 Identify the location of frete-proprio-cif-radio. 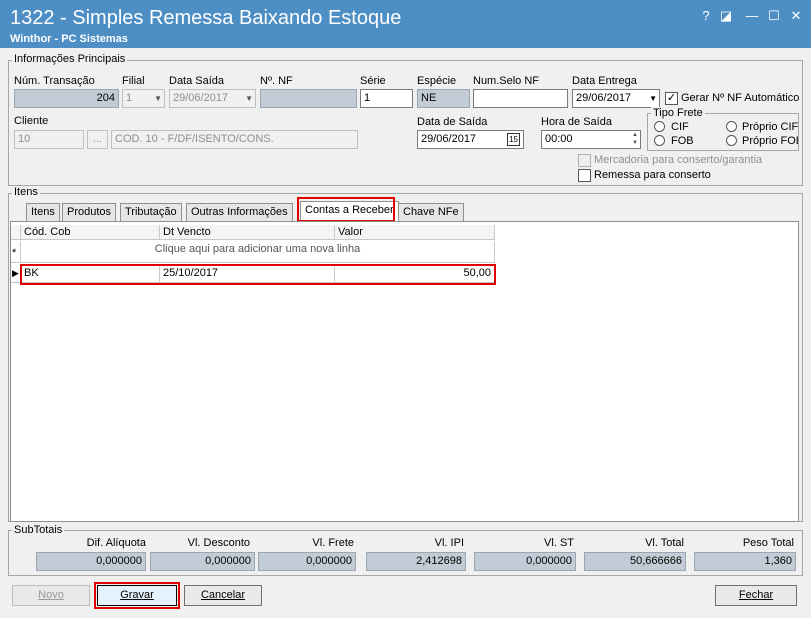
(731, 126).